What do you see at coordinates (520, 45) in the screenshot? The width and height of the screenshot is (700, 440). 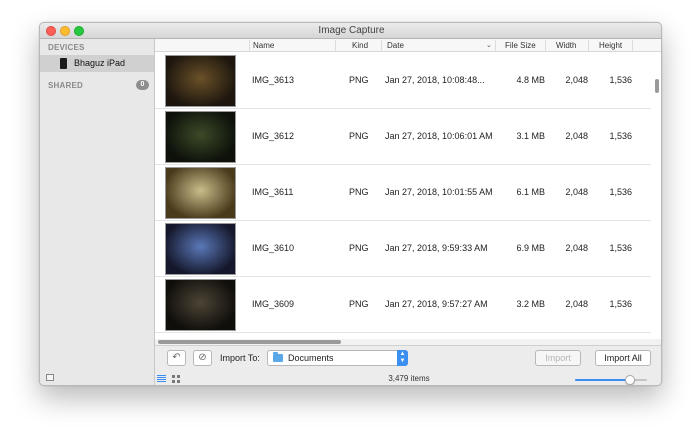 I see `column-file-size: File Size` at bounding box center [520, 45].